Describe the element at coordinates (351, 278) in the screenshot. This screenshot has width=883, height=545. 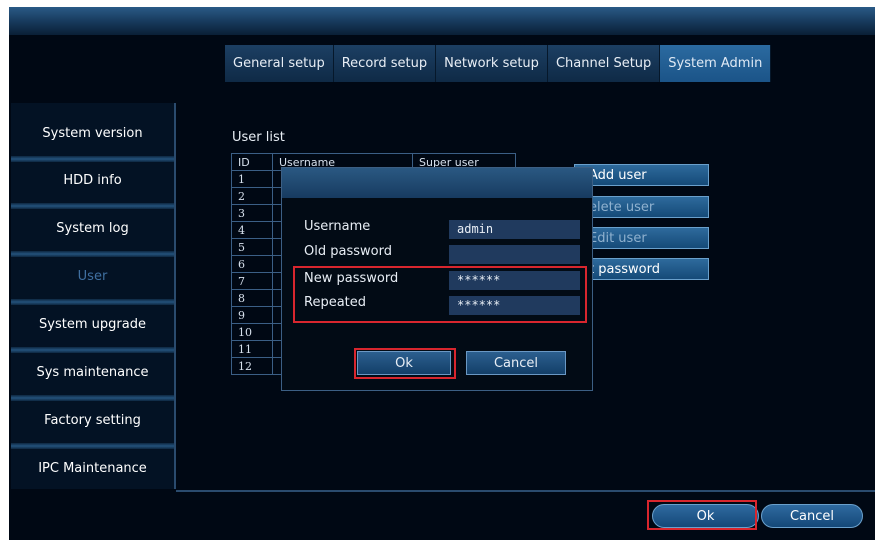
I see `new-password-label: New password` at that location.